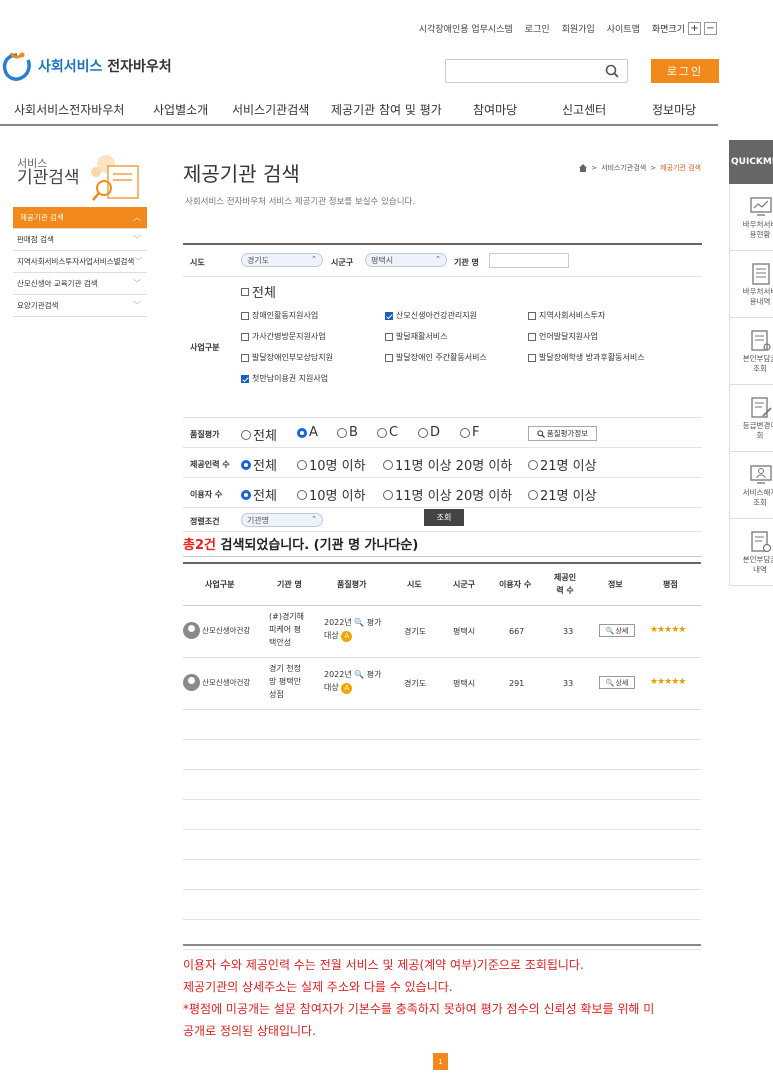  What do you see at coordinates (342, 262) in the screenshot?
I see `sigungu-label: 시군구` at bounding box center [342, 262].